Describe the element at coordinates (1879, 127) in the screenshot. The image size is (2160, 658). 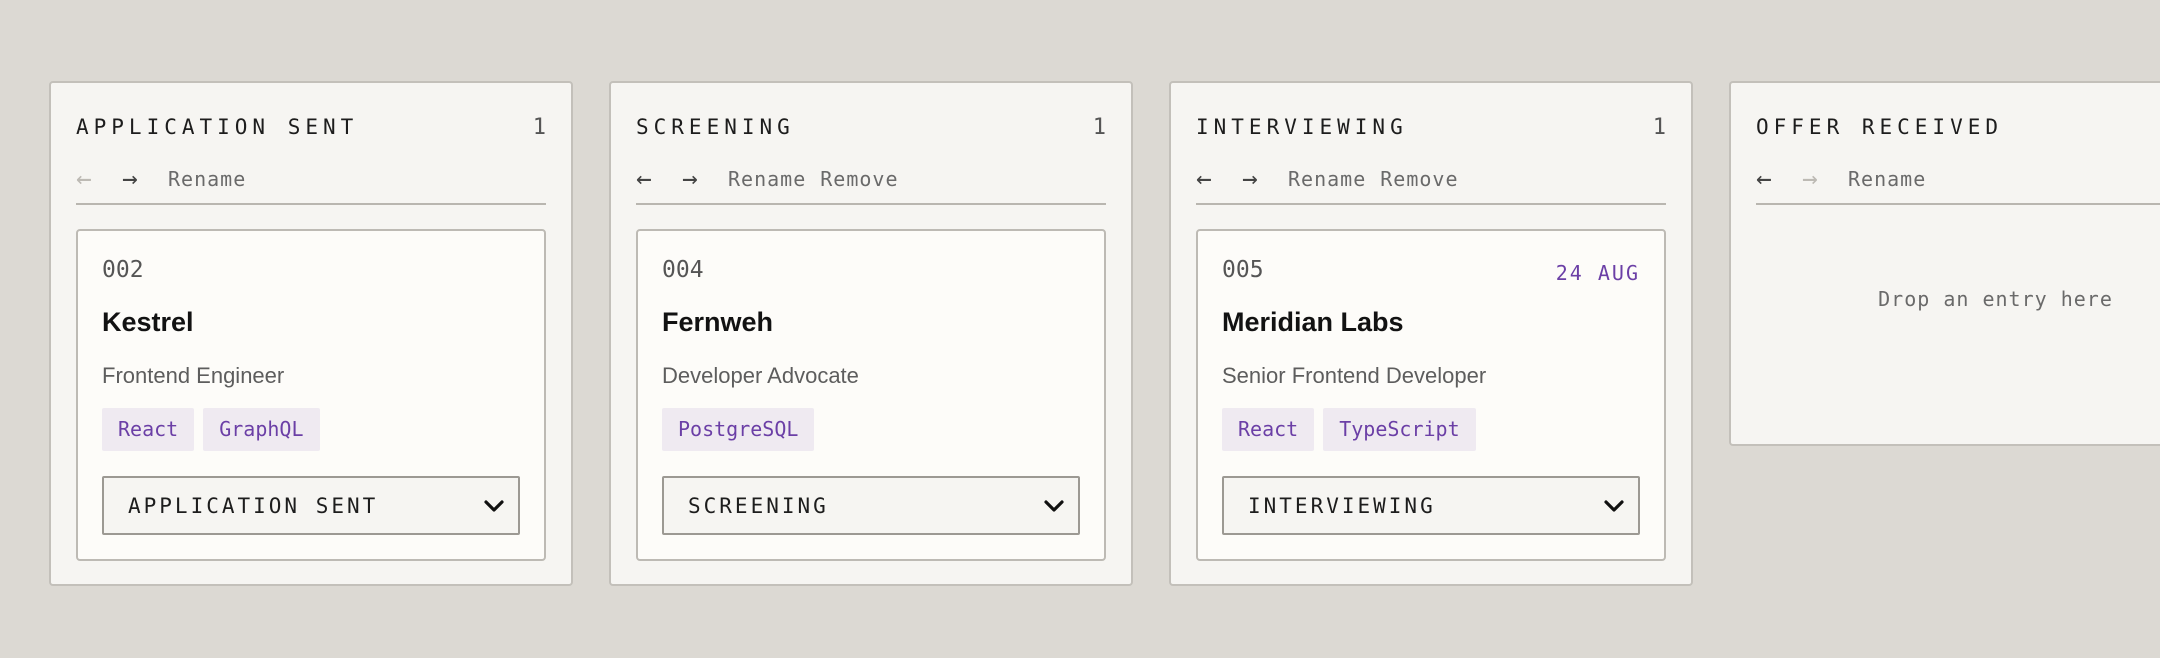
I see `column-title: OFFER RECEIVED` at that location.